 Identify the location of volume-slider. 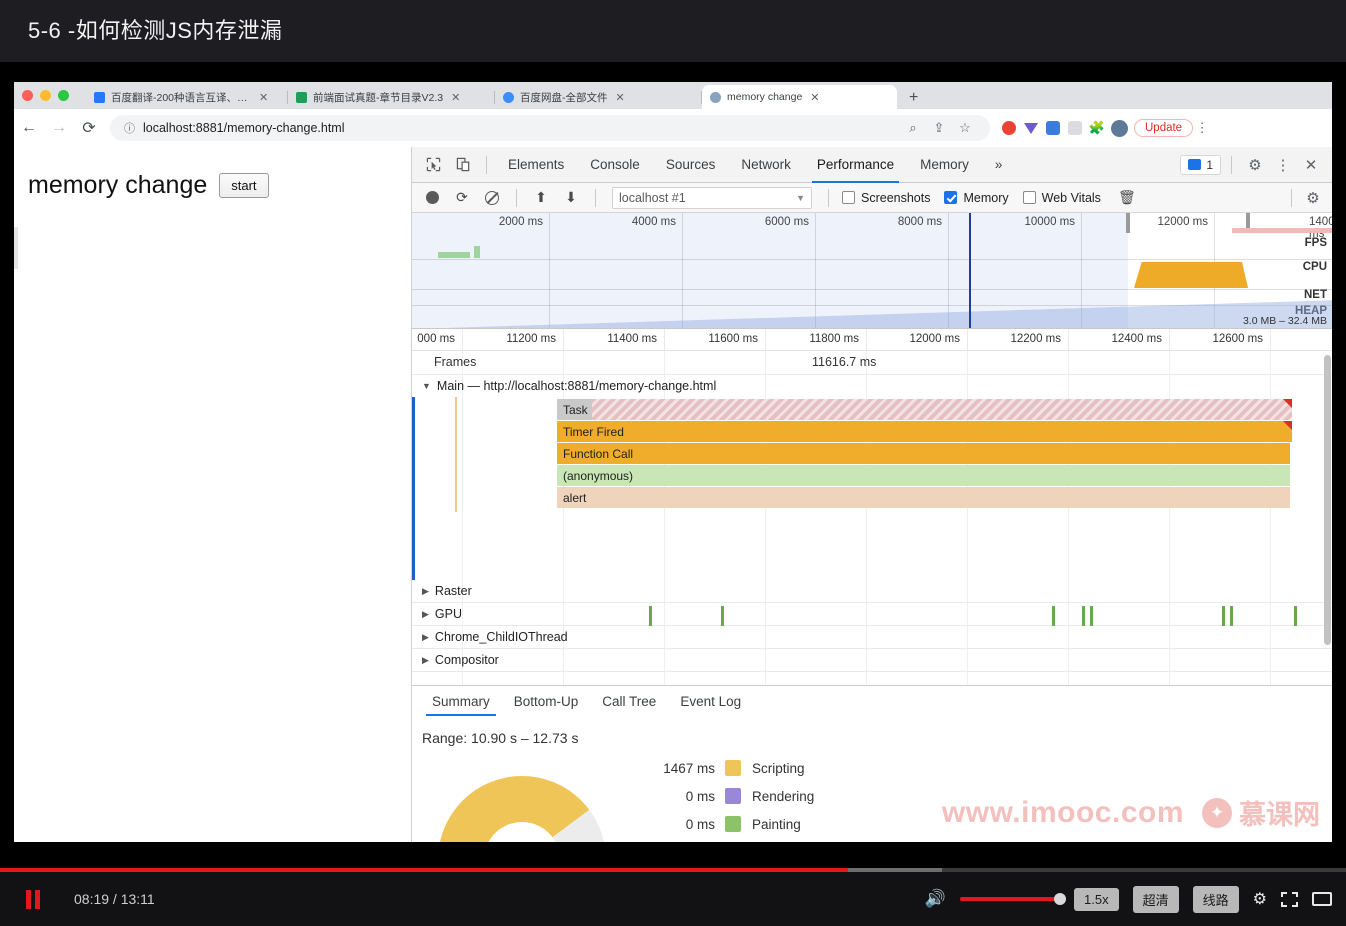
(1013, 899).